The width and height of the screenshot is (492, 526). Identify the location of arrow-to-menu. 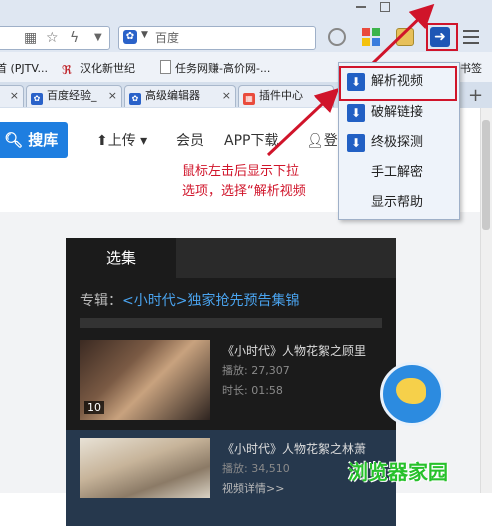
(303, 122).